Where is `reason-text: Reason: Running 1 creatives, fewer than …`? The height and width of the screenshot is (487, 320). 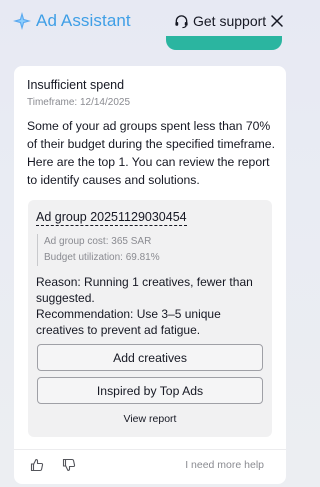 reason-text: Reason: Running 1 creatives, fewer than … is located at coordinates (150, 306).